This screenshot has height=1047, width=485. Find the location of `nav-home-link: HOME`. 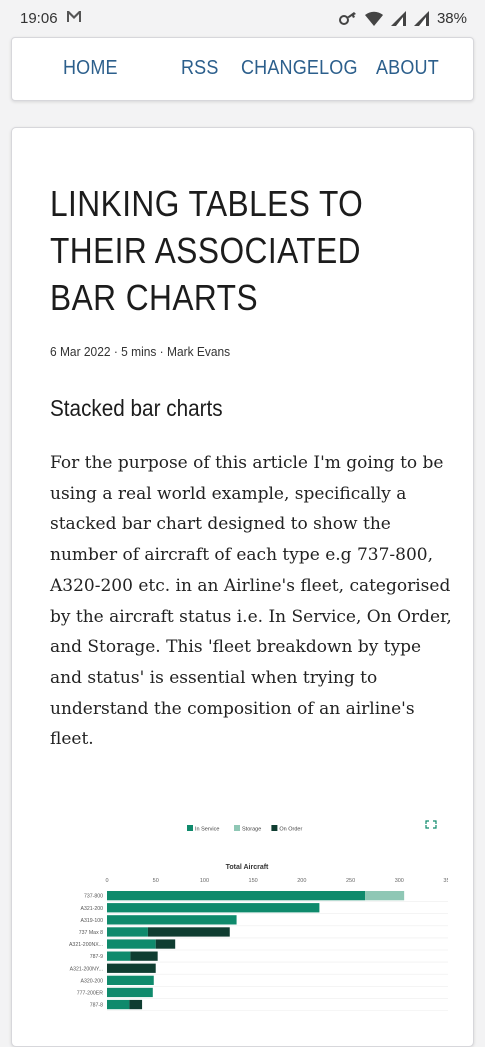

nav-home-link: HOME is located at coordinates (90, 68).